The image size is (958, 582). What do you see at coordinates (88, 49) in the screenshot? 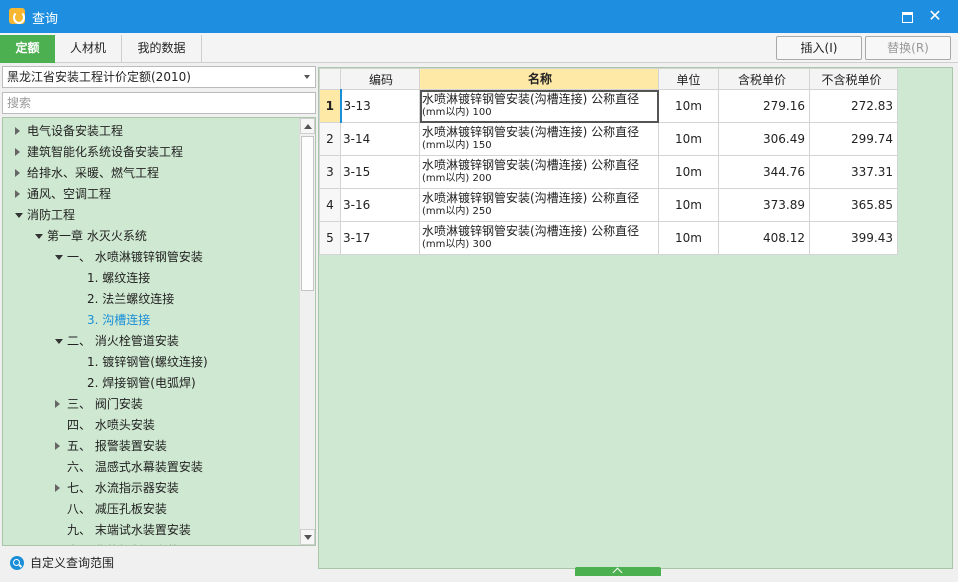
I see `tab-labor-material-machine: 人材机` at bounding box center [88, 49].